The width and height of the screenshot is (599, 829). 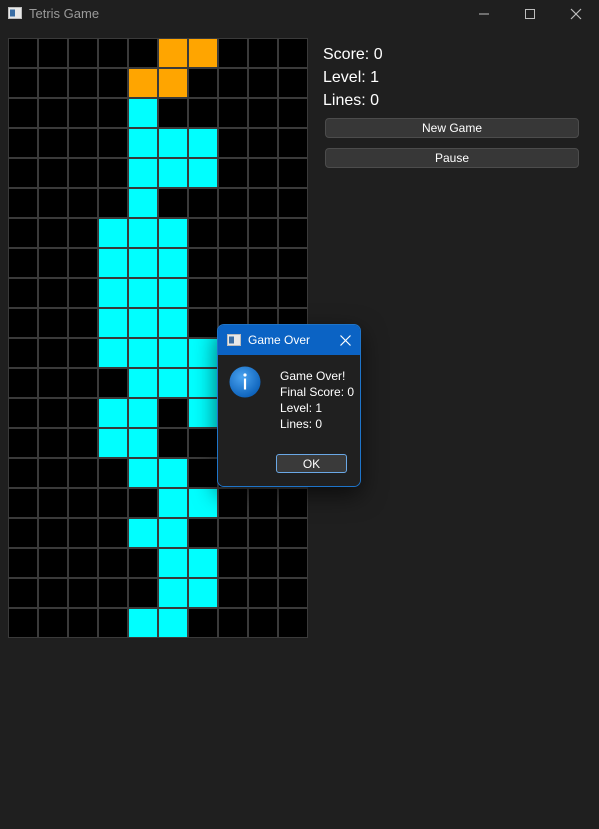 I want to click on dialog-message-line: Final Score: 0, so click(x=317, y=392).